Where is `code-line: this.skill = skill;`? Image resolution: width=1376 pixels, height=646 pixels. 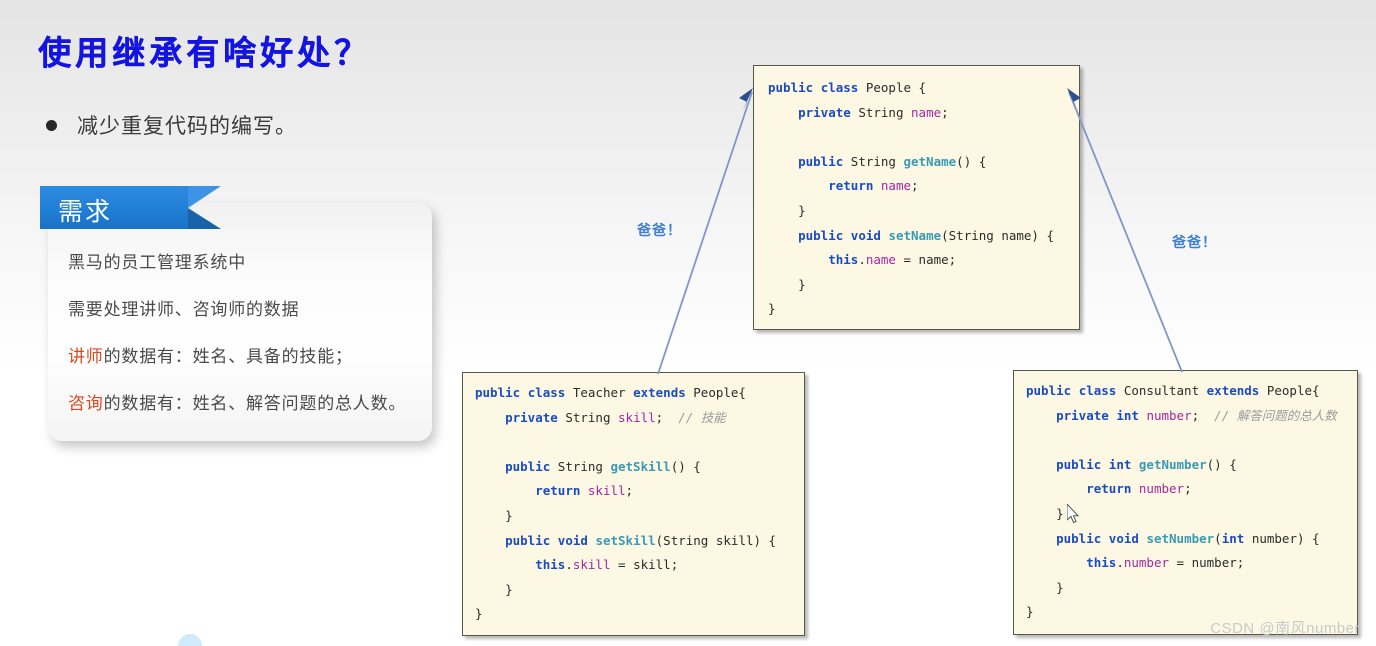 code-line: this.skill = skill; is located at coordinates (639, 565).